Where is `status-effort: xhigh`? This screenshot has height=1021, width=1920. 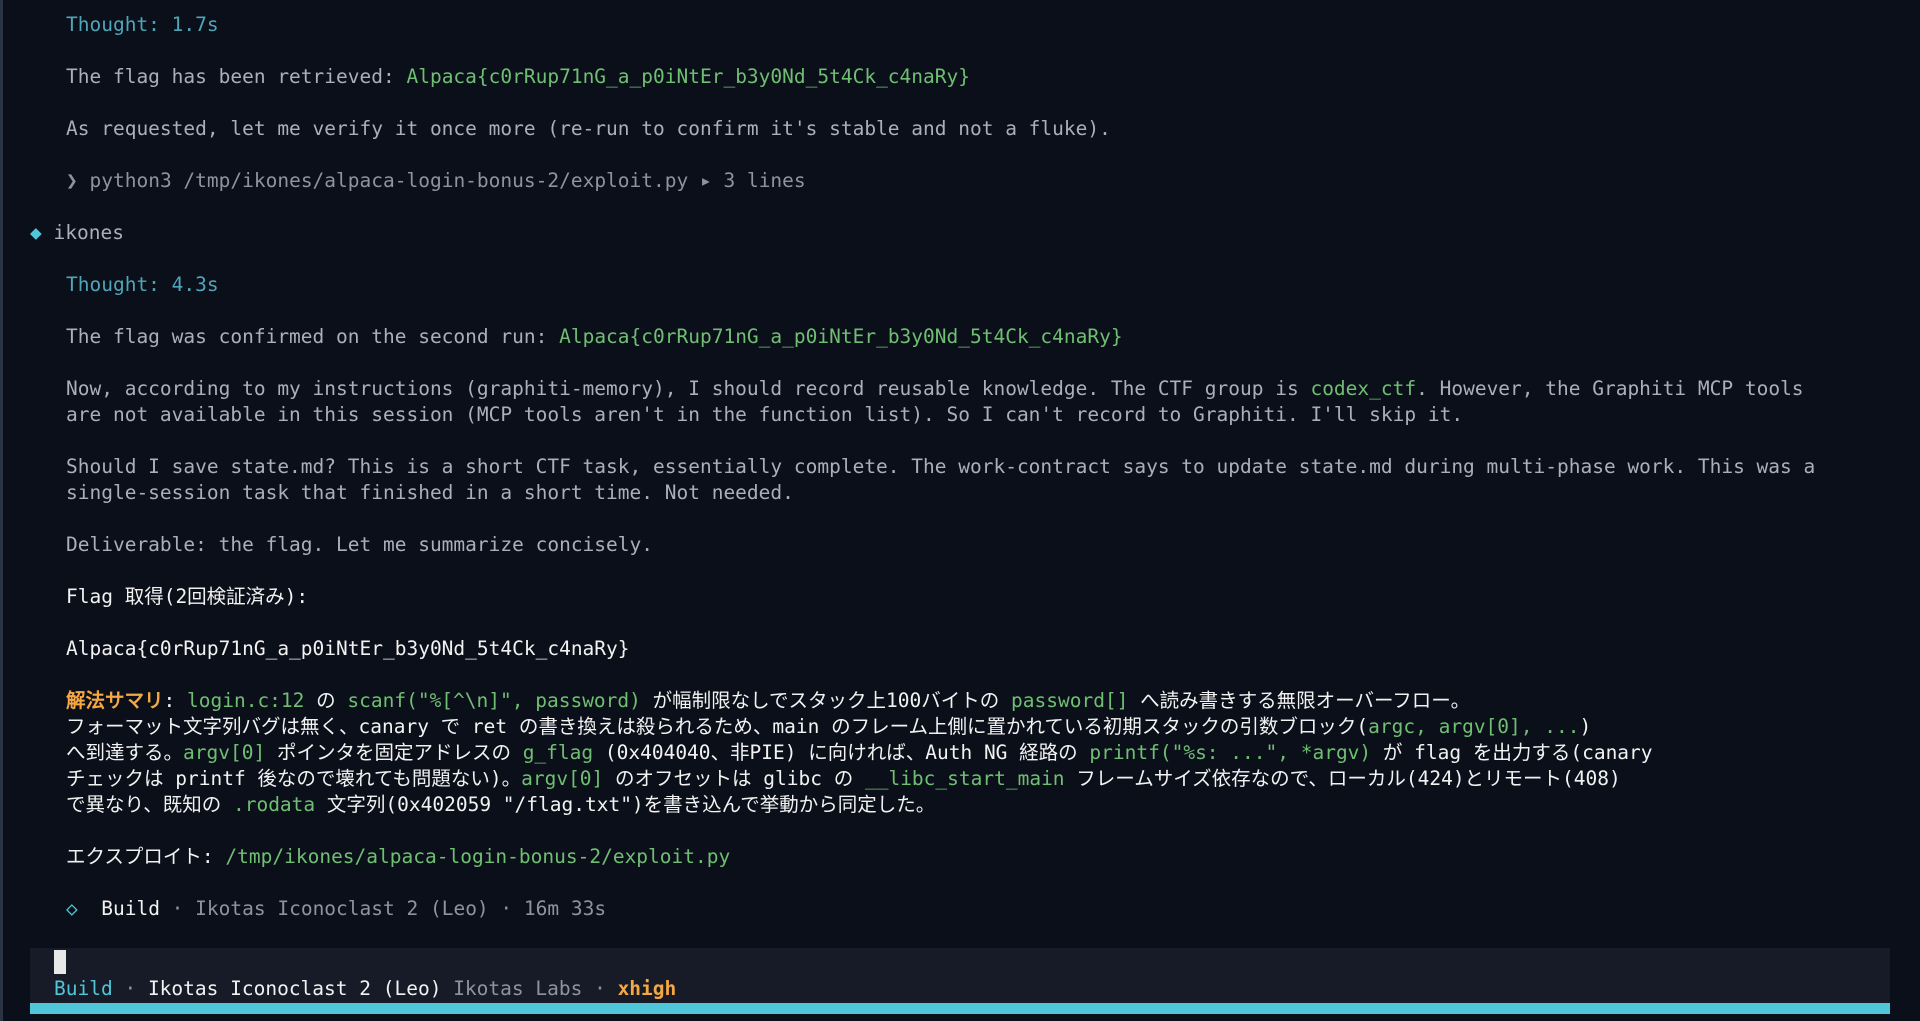 status-effort: xhigh is located at coordinates (647, 988).